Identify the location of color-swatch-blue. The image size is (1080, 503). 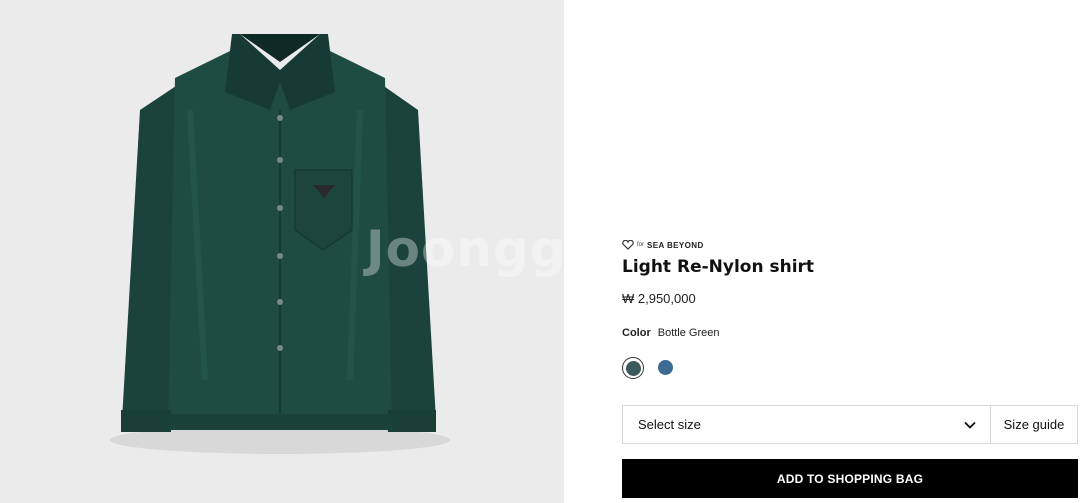
(665, 367).